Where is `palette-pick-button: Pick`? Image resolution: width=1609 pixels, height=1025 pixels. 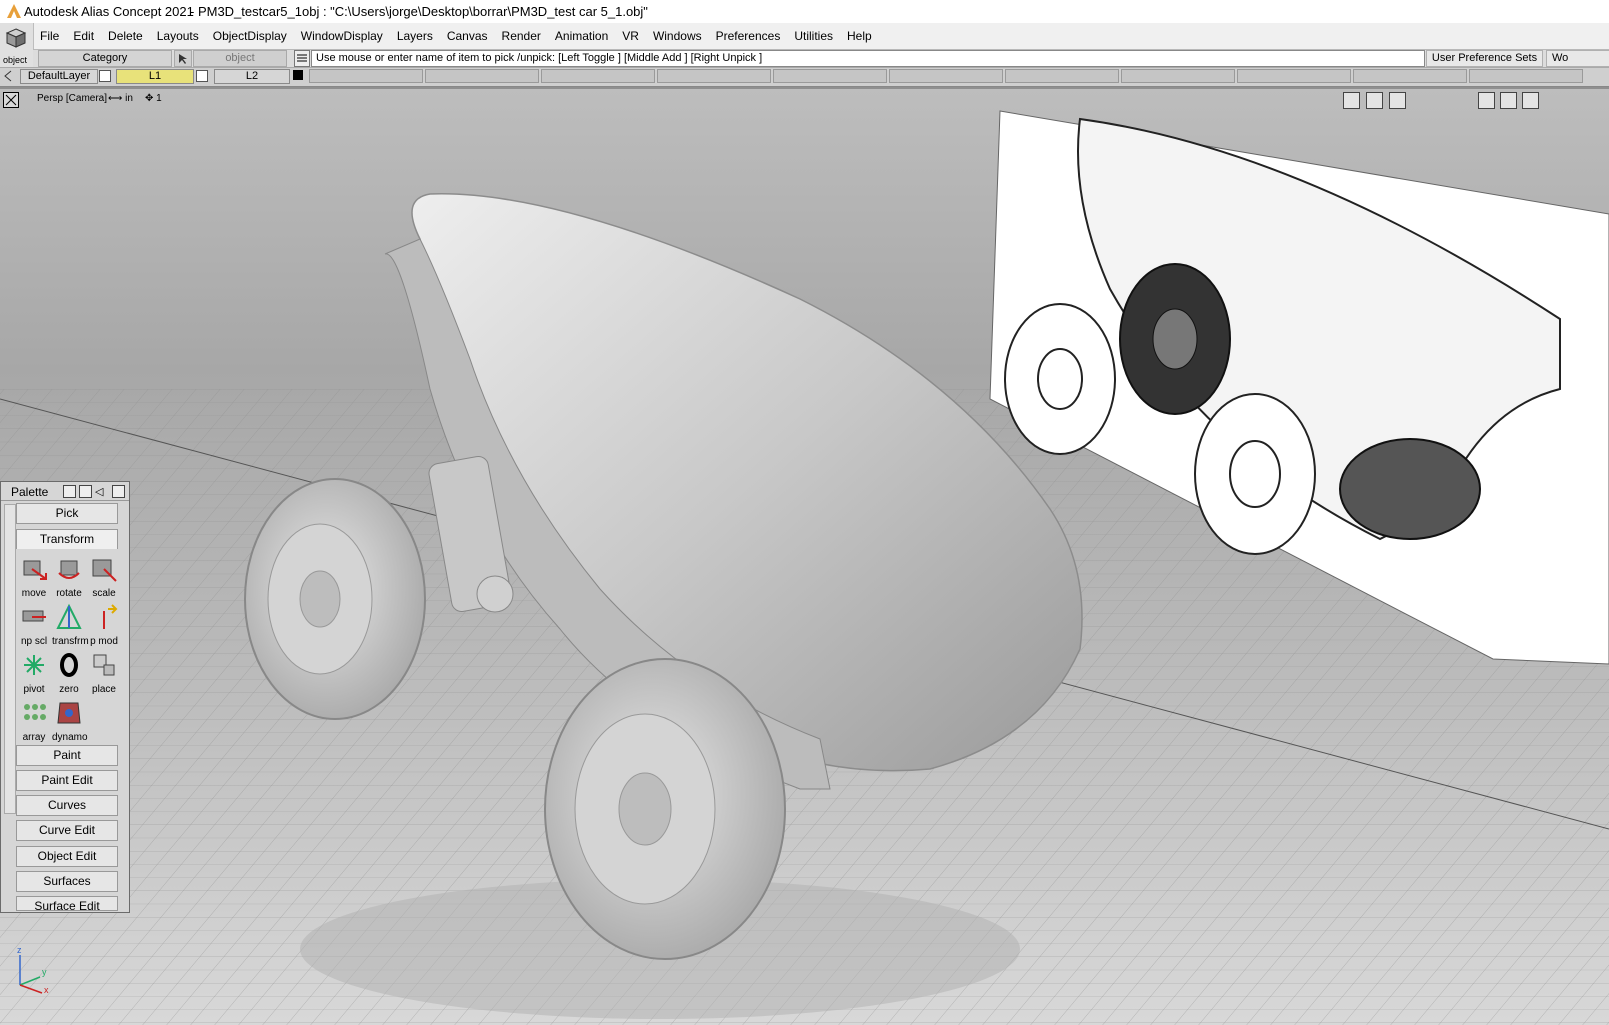 palette-pick-button: Pick is located at coordinates (67, 513).